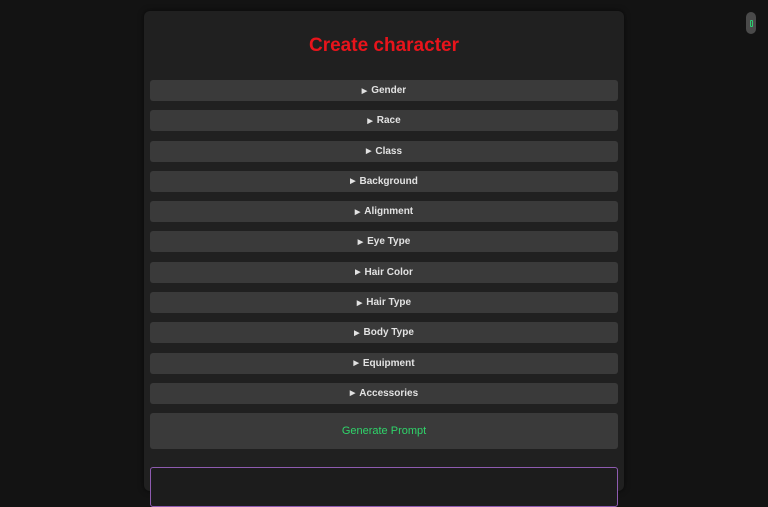  What do you see at coordinates (388, 363) in the screenshot?
I see `section-label: Equipment` at bounding box center [388, 363].